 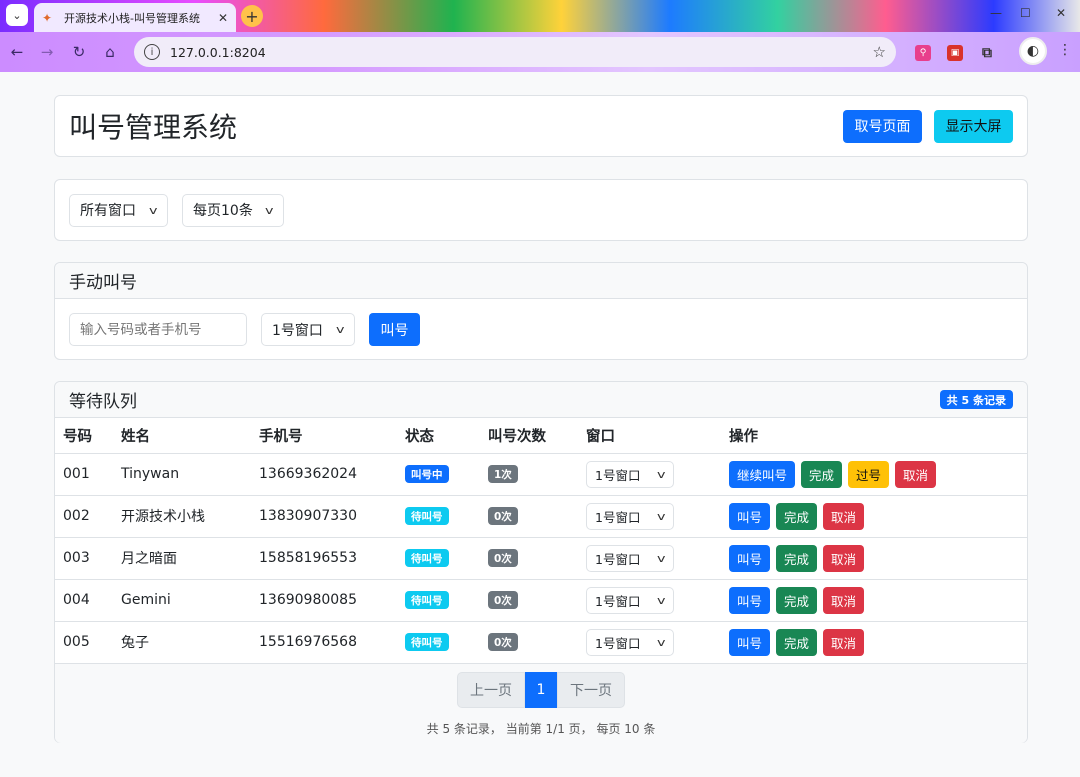 What do you see at coordinates (324, 600) in the screenshot?
I see `cell-phone: 13690980085` at bounding box center [324, 600].